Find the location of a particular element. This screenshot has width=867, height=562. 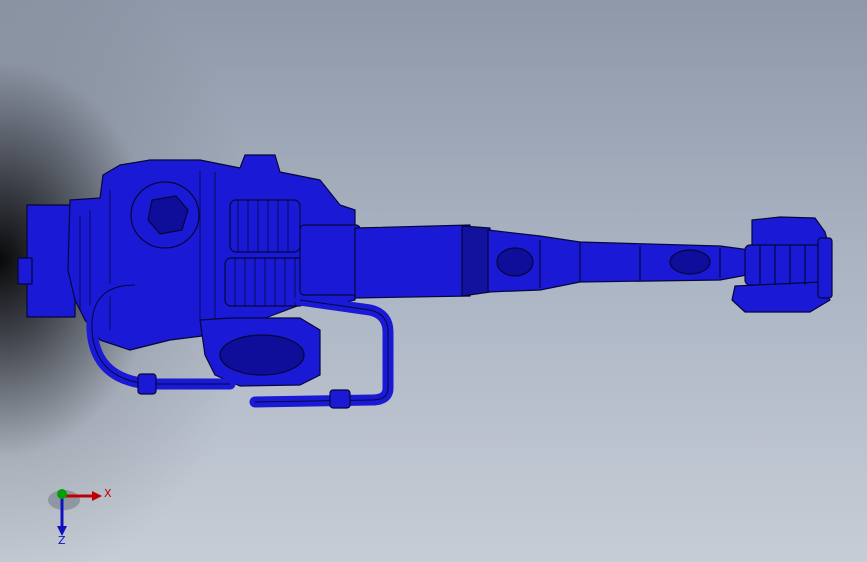

hose-clamp-right is located at coordinates (340, 399).